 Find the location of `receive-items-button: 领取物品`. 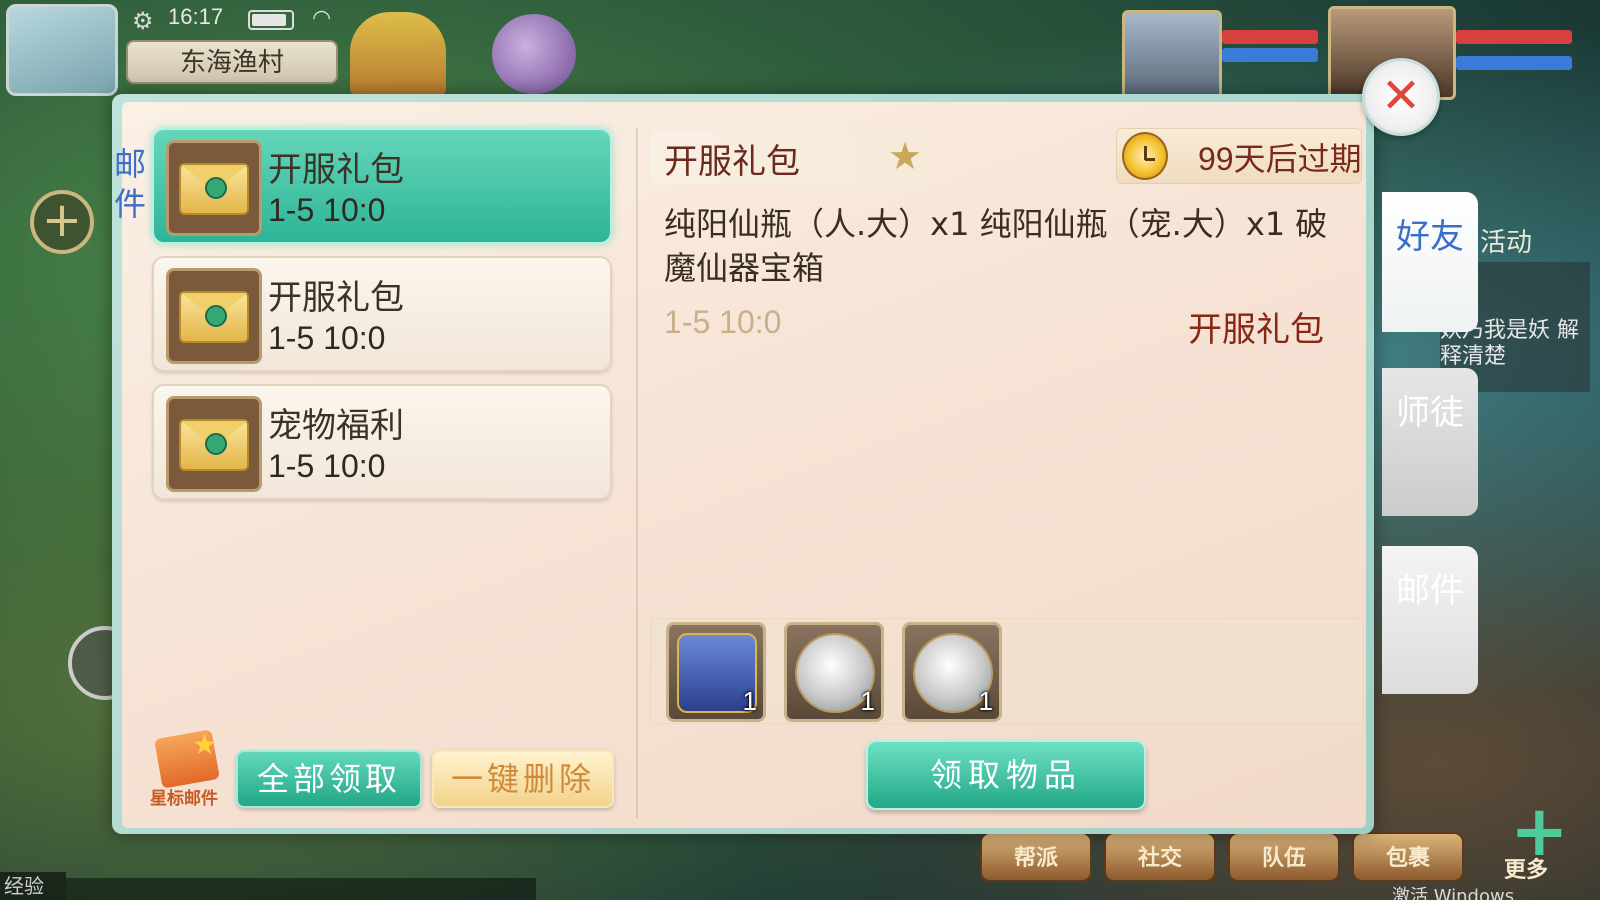

receive-items-button: 领取物品 is located at coordinates (1006, 775).